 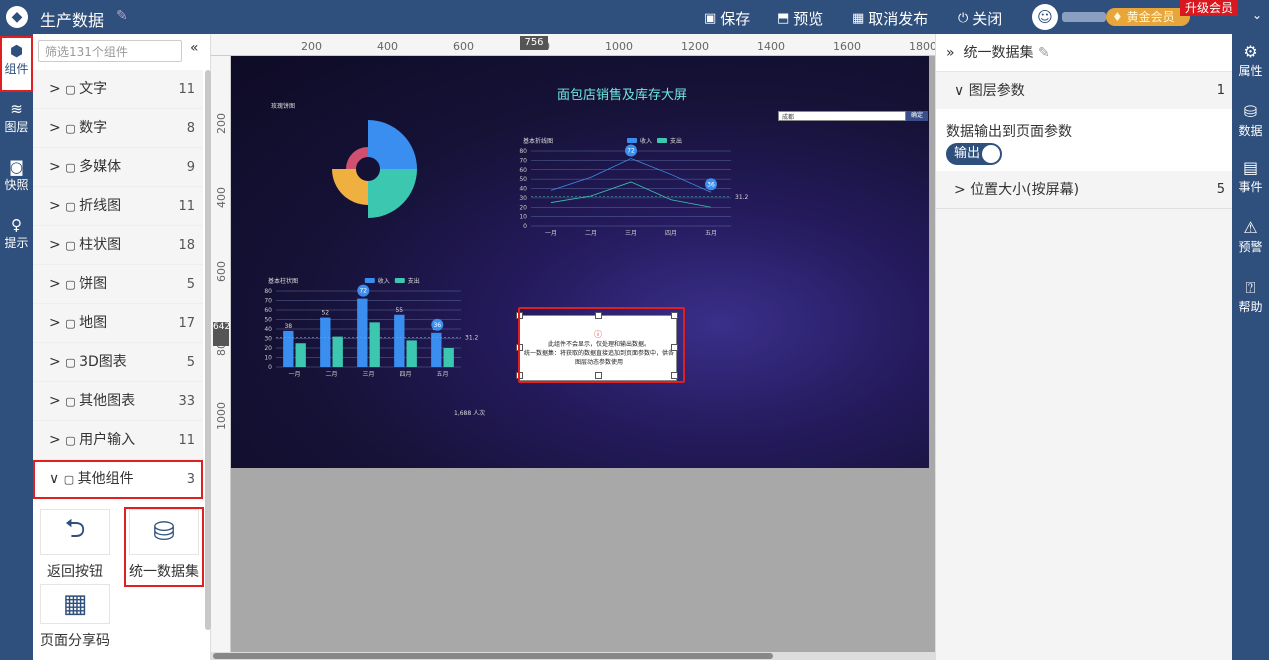 What do you see at coordinates (1257, 15) in the screenshot?
I see `chevron-down-icon: ⌄` at bounding box center [1257, 15].